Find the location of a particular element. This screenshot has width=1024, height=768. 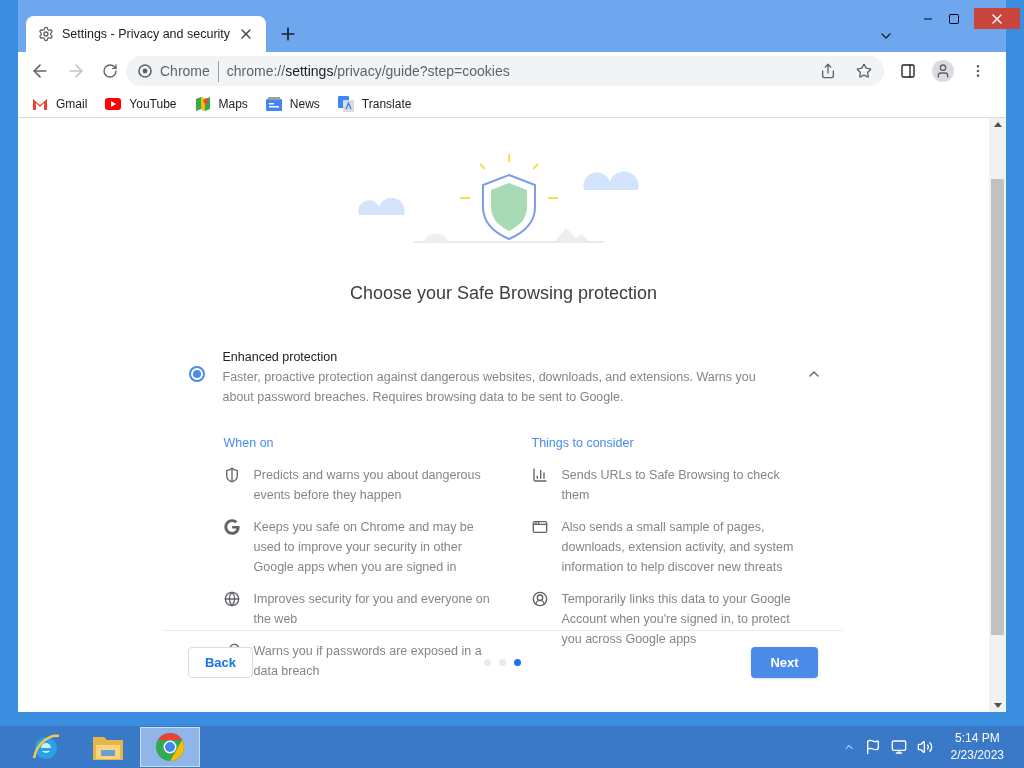

feature-text: Improves security for you and everyone on the web is located at coordinates (372, 609).